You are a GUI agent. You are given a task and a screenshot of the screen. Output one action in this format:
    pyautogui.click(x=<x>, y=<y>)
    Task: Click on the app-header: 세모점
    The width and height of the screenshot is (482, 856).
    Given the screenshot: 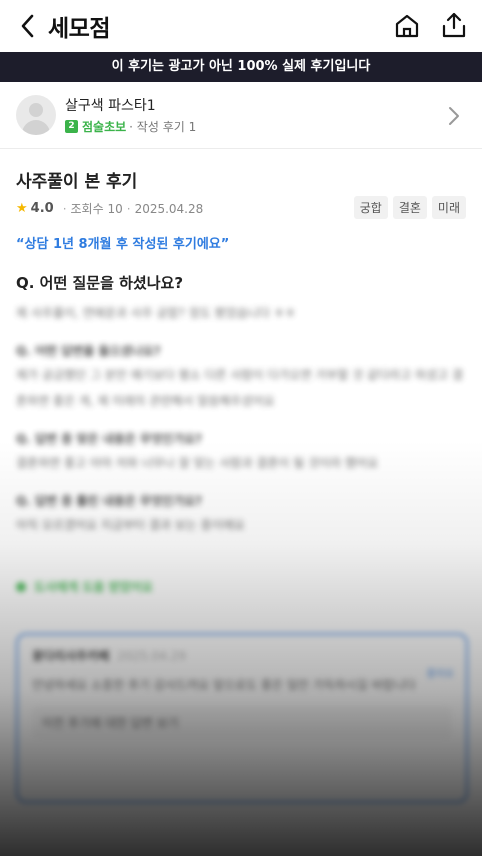 What is the action you would take?
    pyautogui.click(x=241, y=26)
    